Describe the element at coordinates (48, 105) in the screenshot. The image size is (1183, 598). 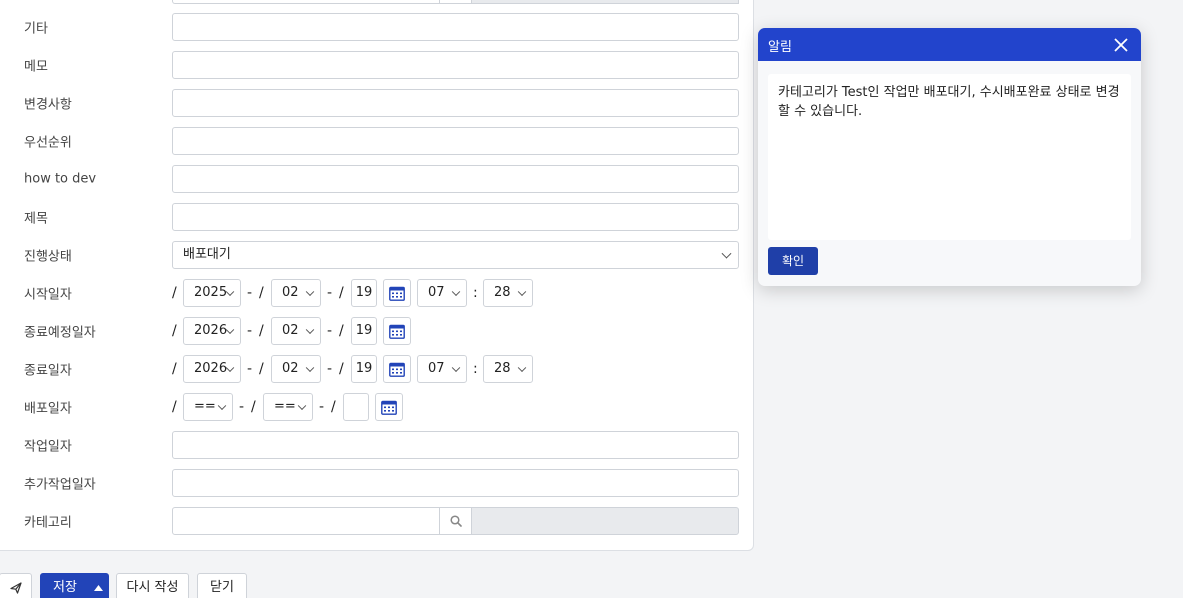
I see `changes-label: 변경사항` at that location.